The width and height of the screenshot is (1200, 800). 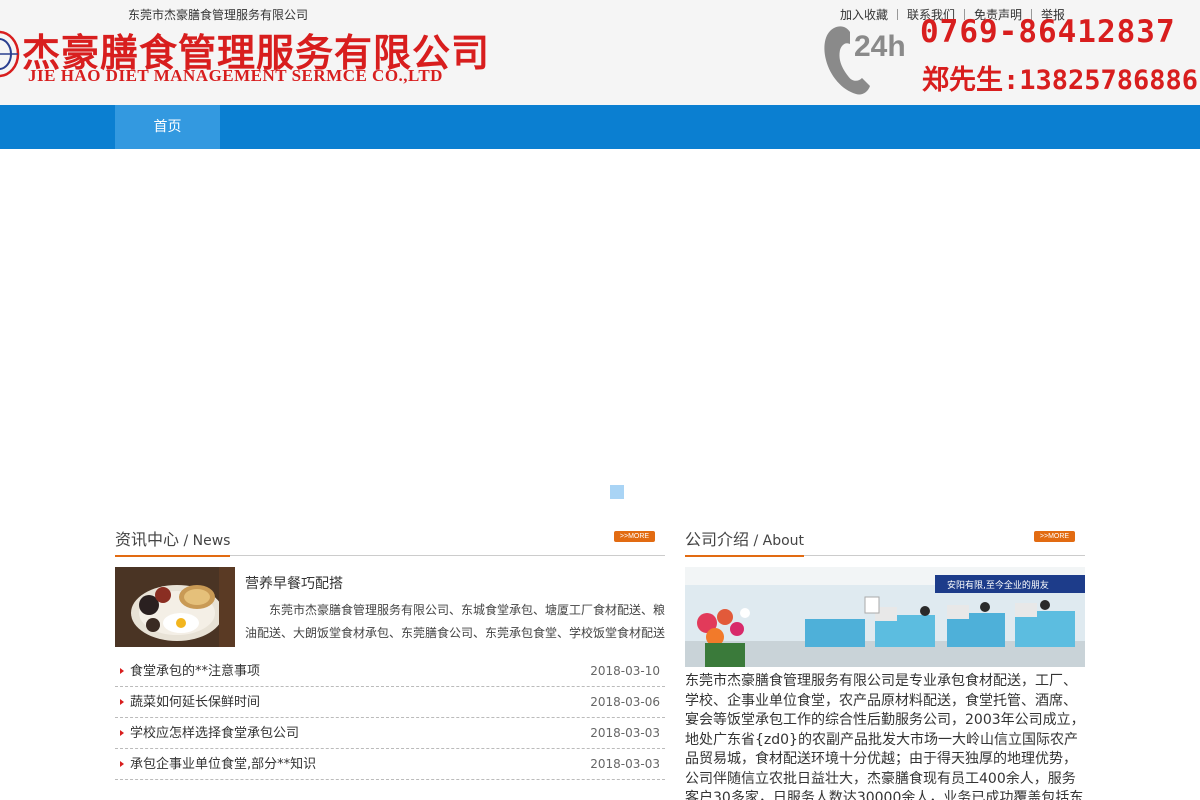 What do you see at coordinates (1054, 536) in the screenshot?
I see `about-more-button: >>MORE` at bounding box center [1054, 536].